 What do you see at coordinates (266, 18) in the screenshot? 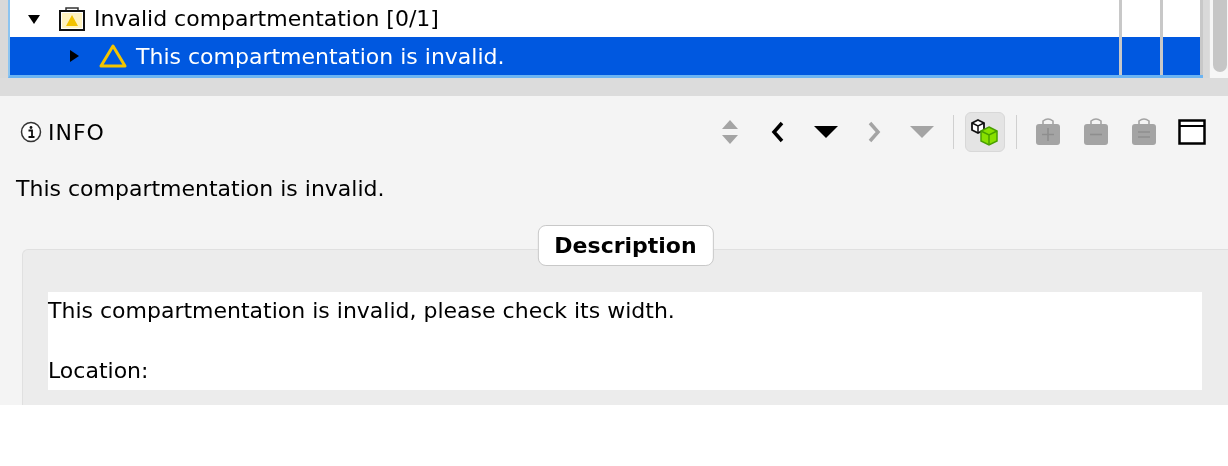
I see `tree-item-label: Invalid compartmentation [0/1]` at bounding box center [266, 18].